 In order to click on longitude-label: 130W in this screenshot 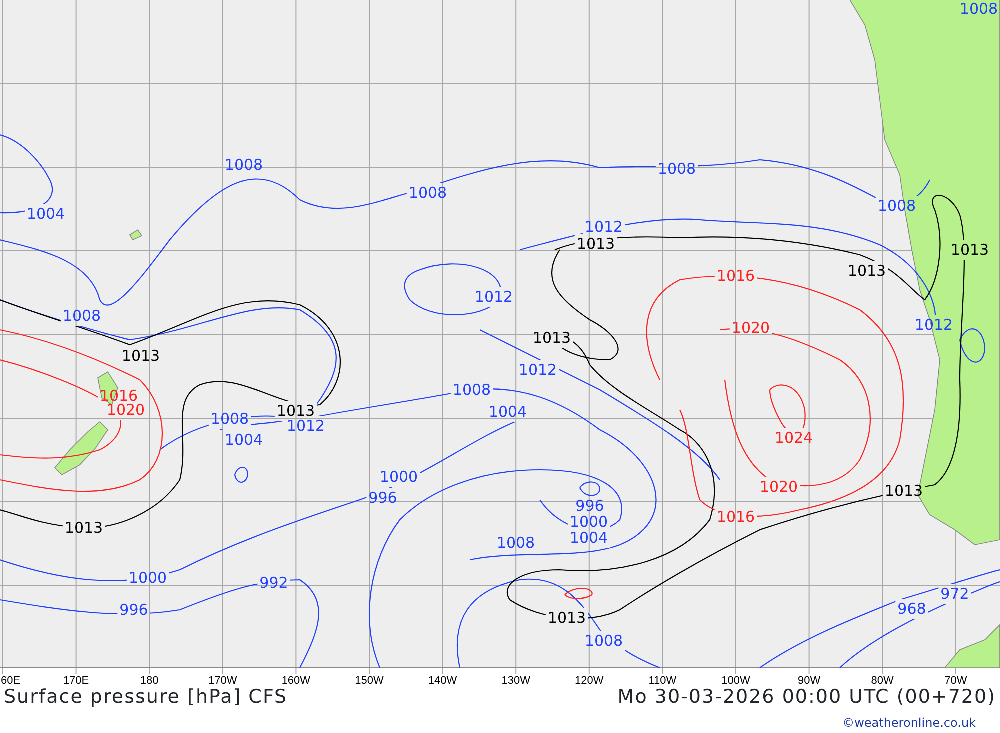, I will do `click(516, 681)`.